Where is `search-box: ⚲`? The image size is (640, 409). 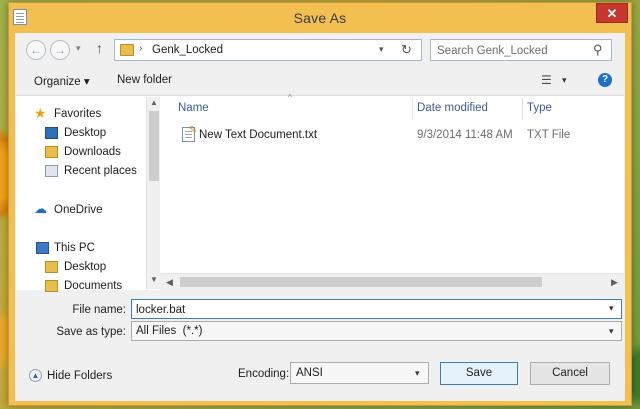 search-box: ⚲ is located at coordinates (521, 50).